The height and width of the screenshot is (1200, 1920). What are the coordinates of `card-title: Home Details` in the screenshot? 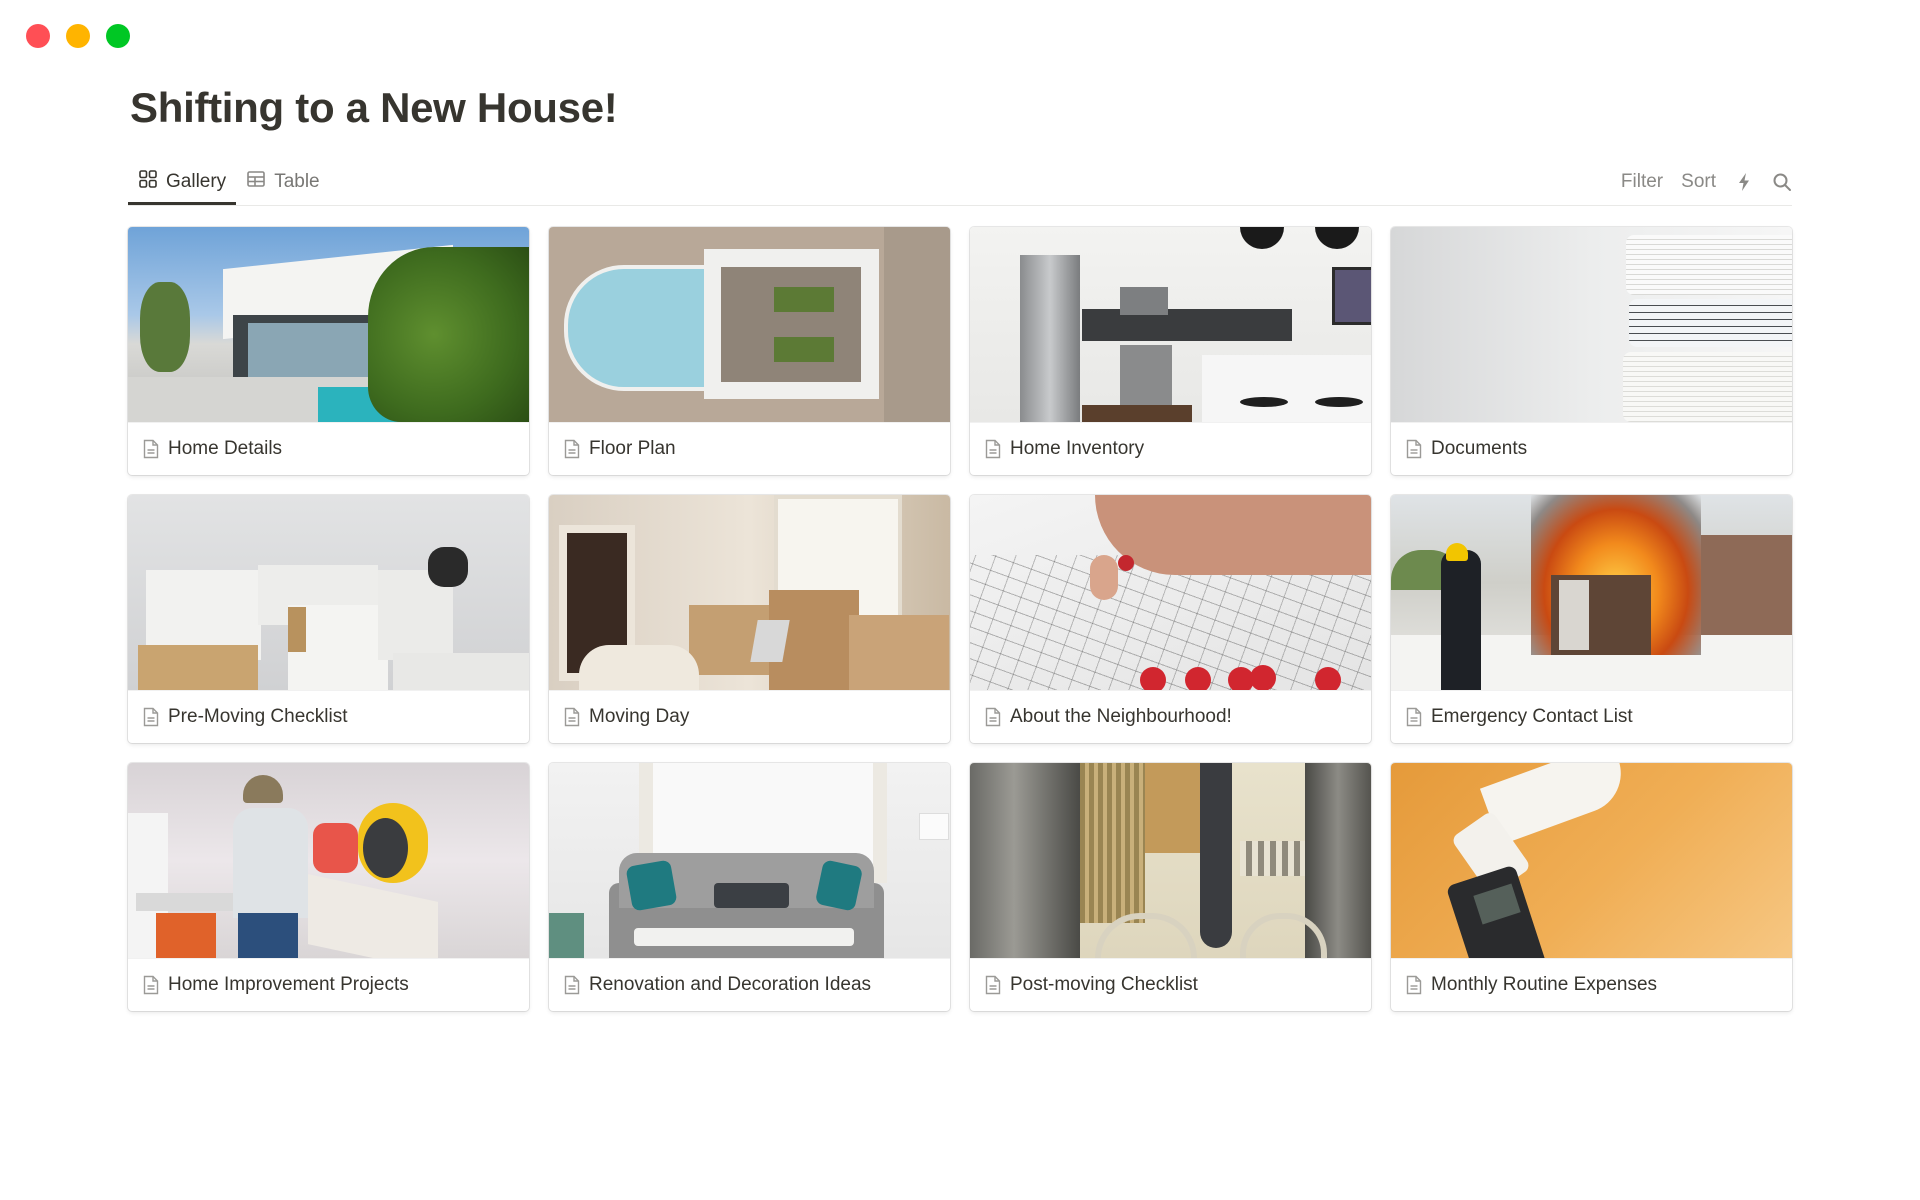 It's located at (225, 448).